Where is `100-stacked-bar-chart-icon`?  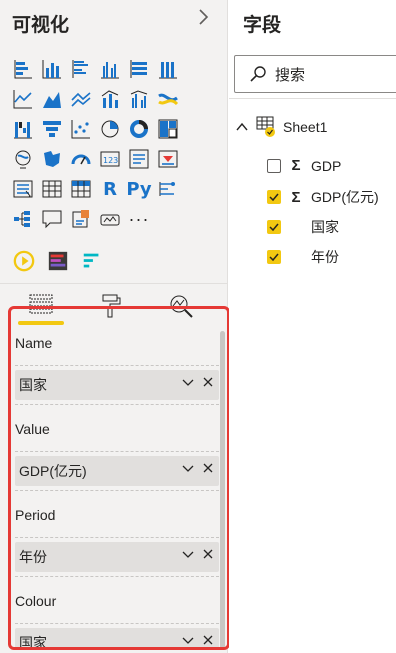 100-stacked-bar-chart-icon is located at coordinates (139, 69).